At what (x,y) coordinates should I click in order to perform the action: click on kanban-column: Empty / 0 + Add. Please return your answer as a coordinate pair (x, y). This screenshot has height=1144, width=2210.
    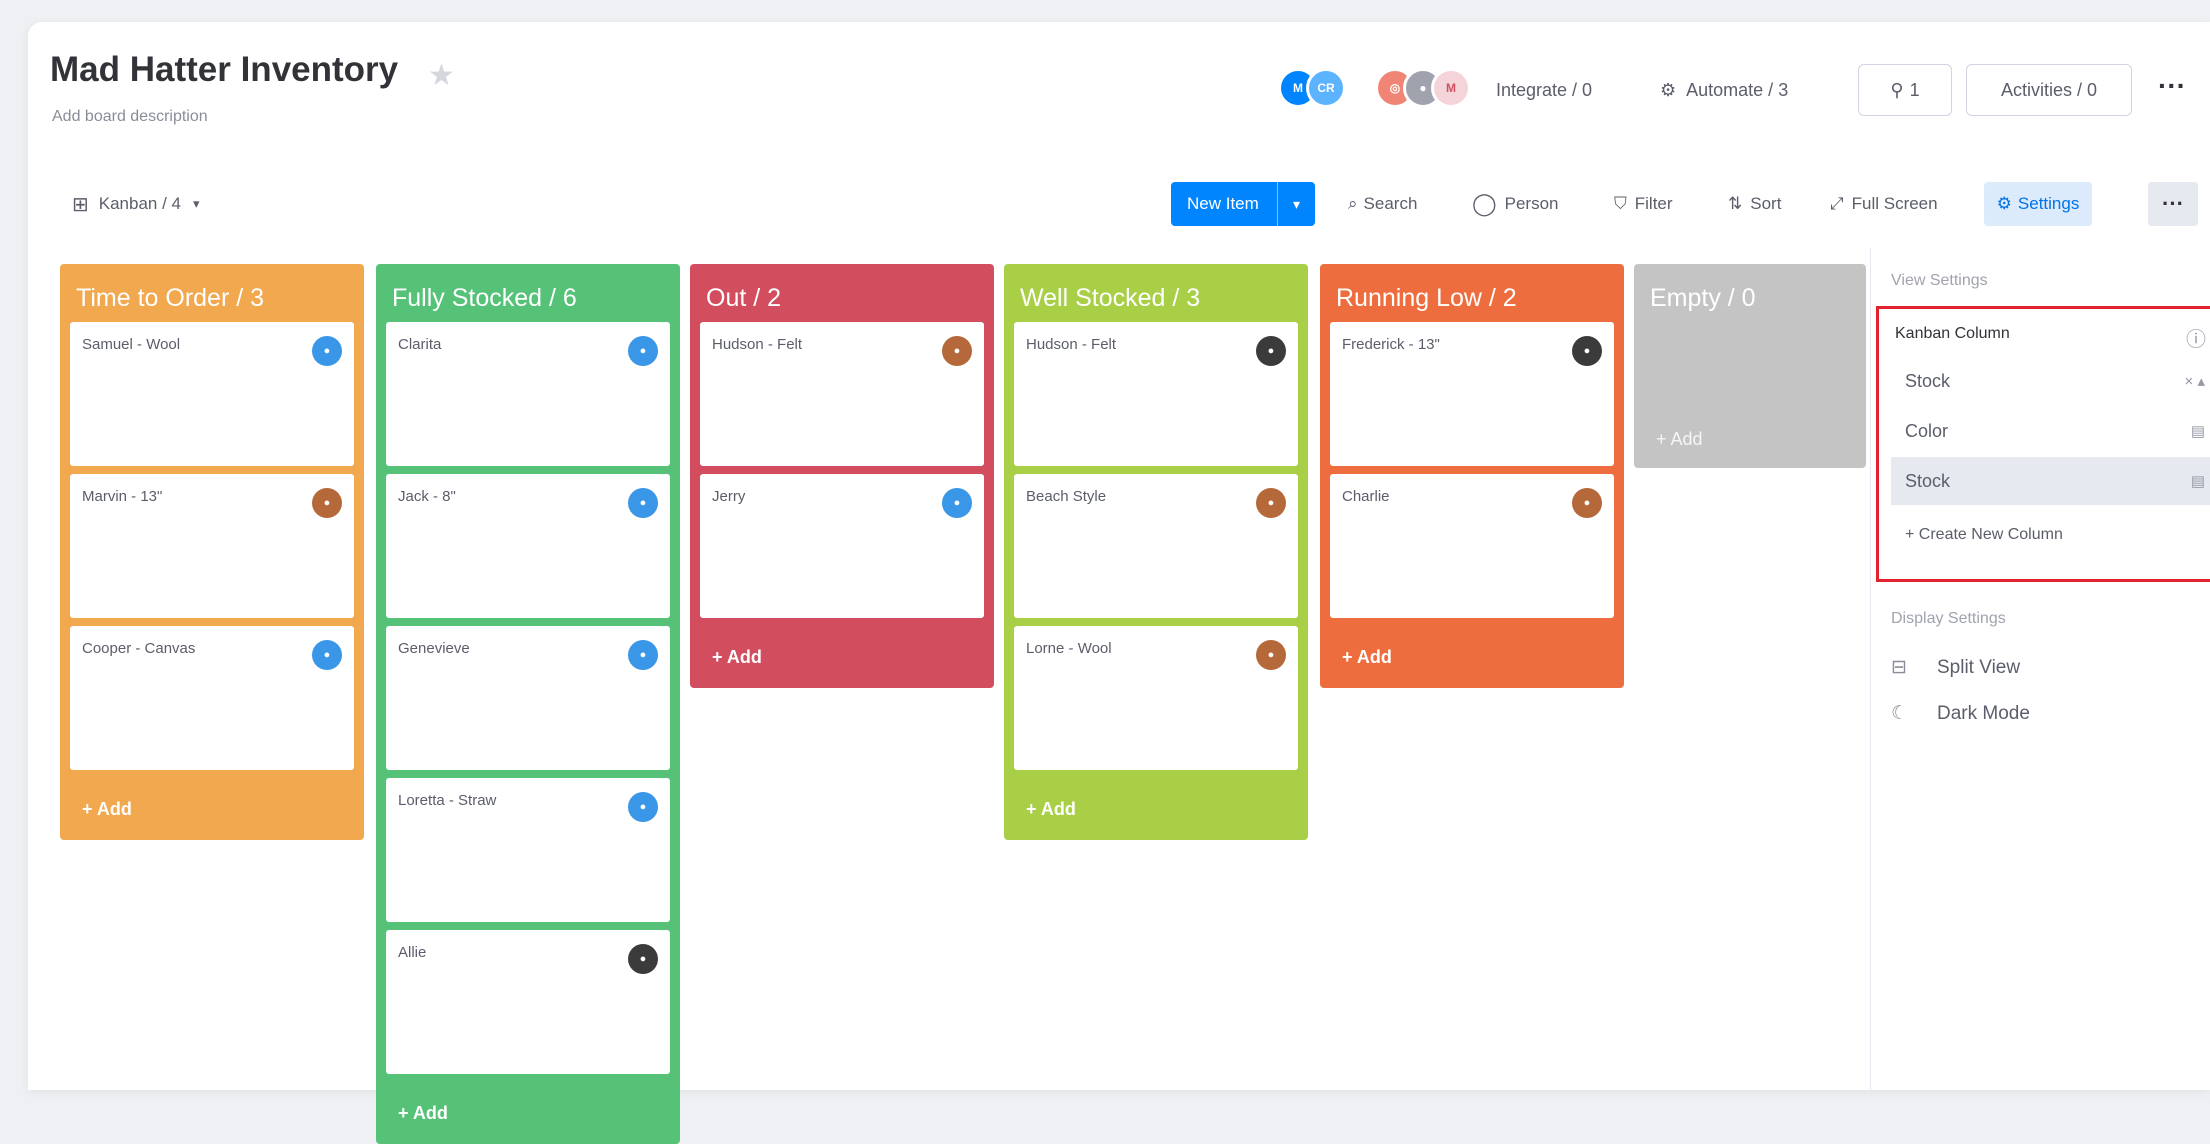
    Looking at the image, I should click on (1750, 366).